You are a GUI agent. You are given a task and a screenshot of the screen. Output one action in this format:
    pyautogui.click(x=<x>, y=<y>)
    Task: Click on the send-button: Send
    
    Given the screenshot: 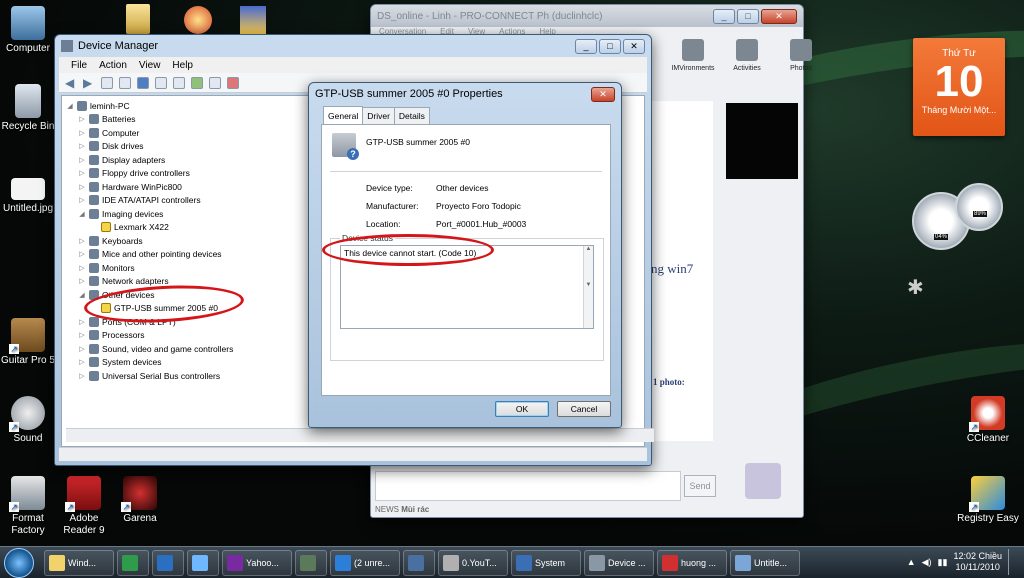 What is the action you would take?
    pyautogui.click(x=700, y=486)
    